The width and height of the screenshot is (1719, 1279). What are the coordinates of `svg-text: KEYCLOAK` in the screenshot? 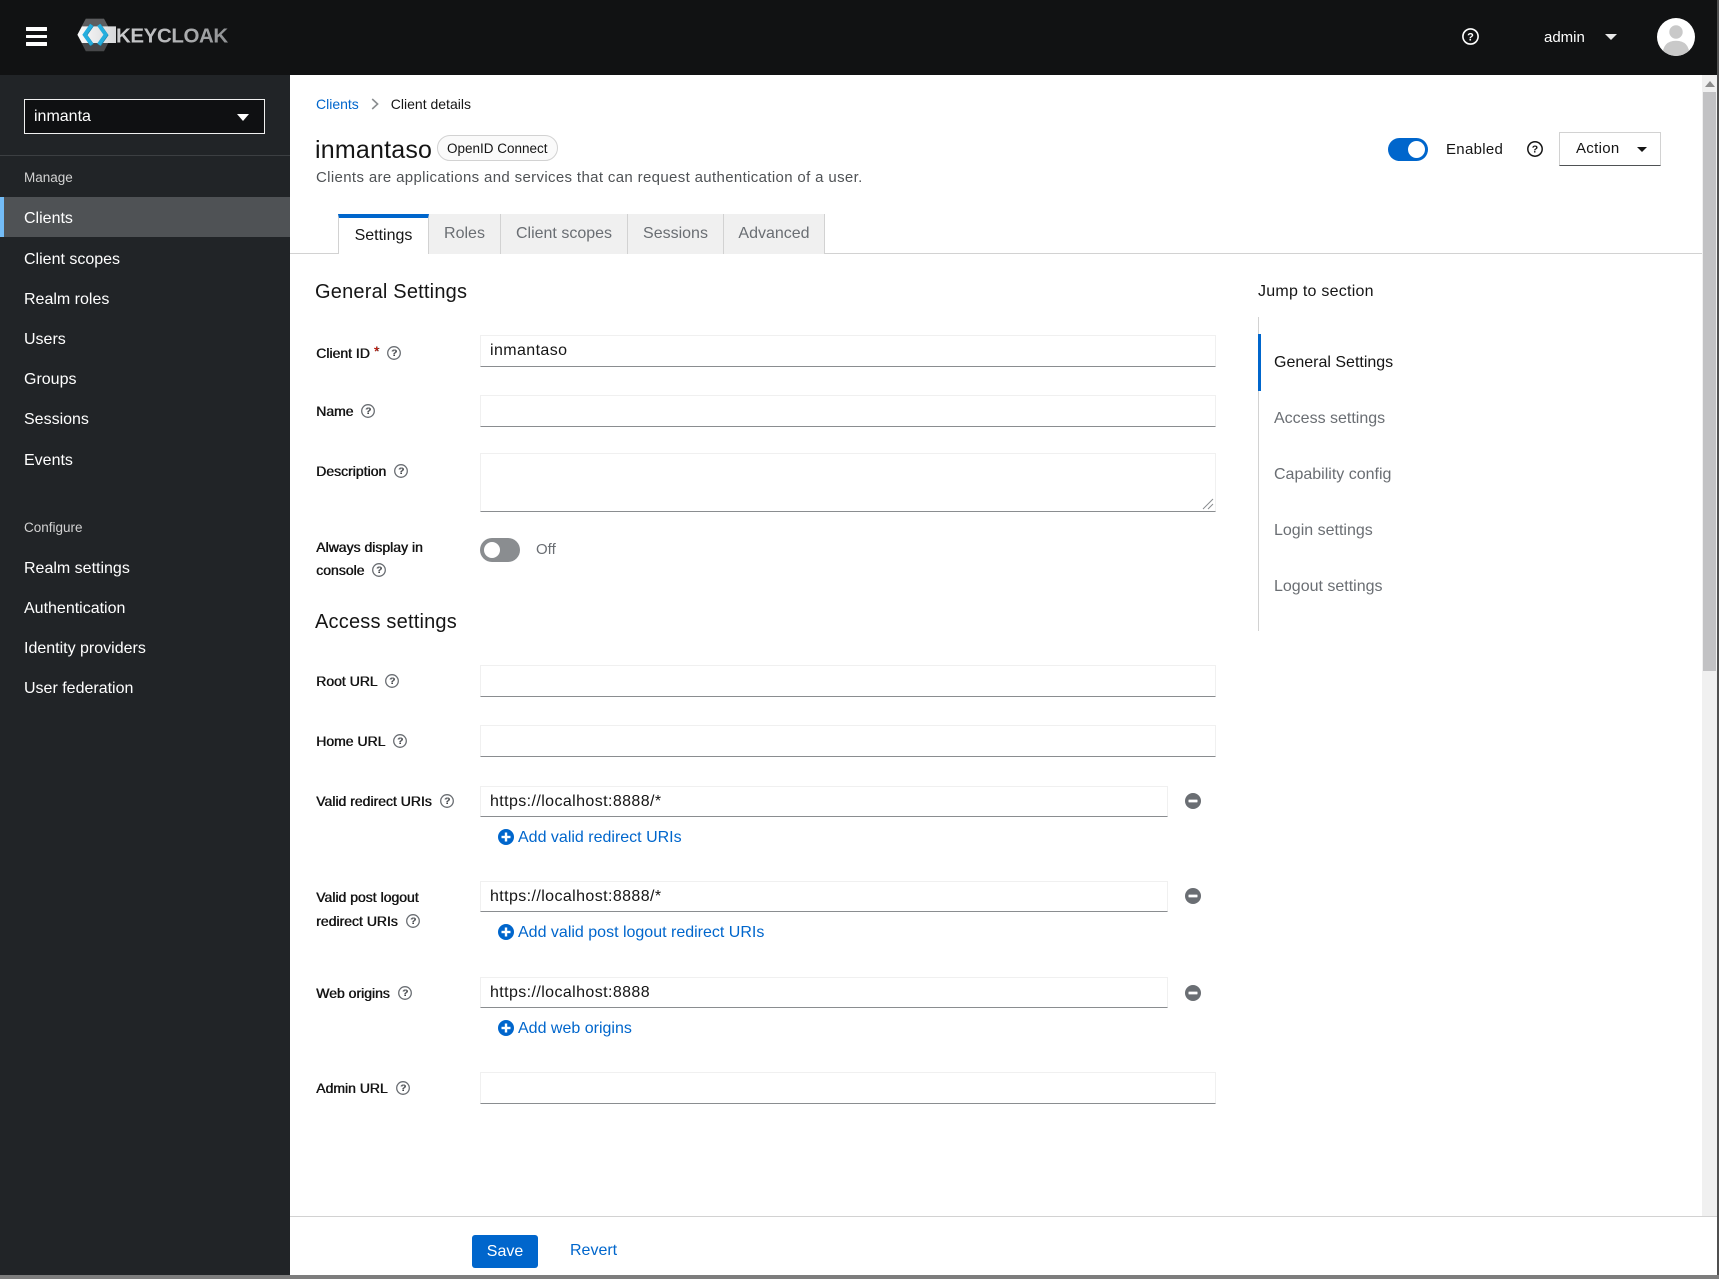 It's located at (172, 36).